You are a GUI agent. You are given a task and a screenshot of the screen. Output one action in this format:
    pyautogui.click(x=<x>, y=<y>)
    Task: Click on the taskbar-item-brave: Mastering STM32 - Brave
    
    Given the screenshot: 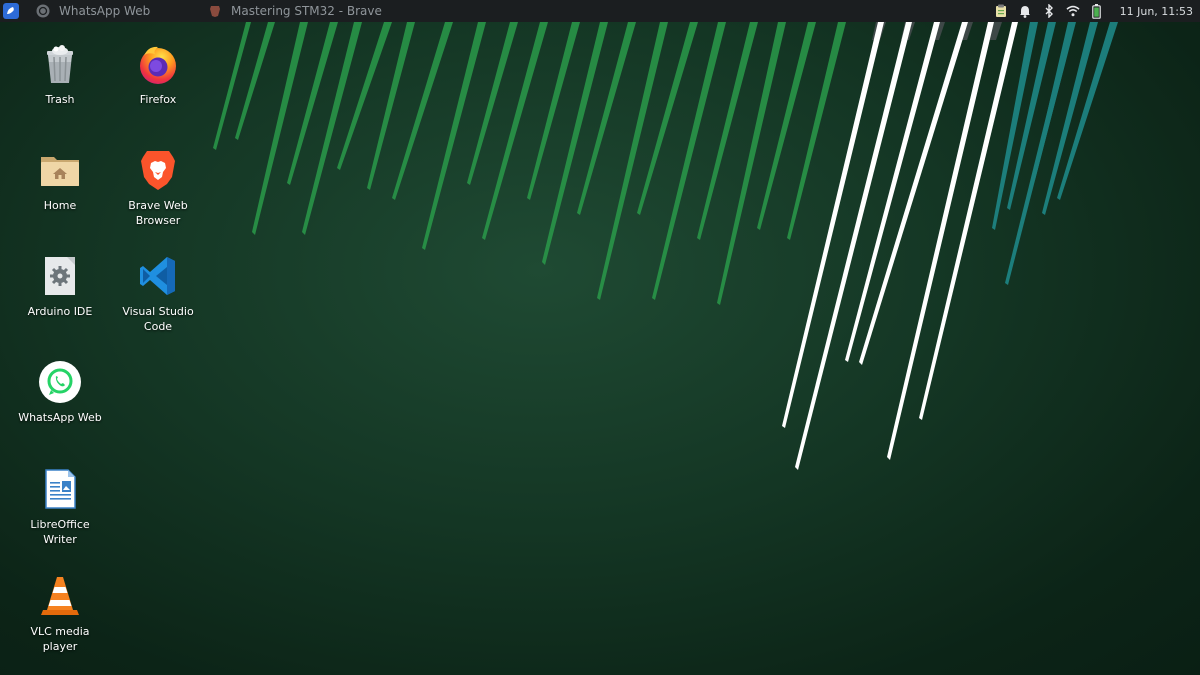 What is the action you would take?
    pyautogui.click(x=295, y=11)
    